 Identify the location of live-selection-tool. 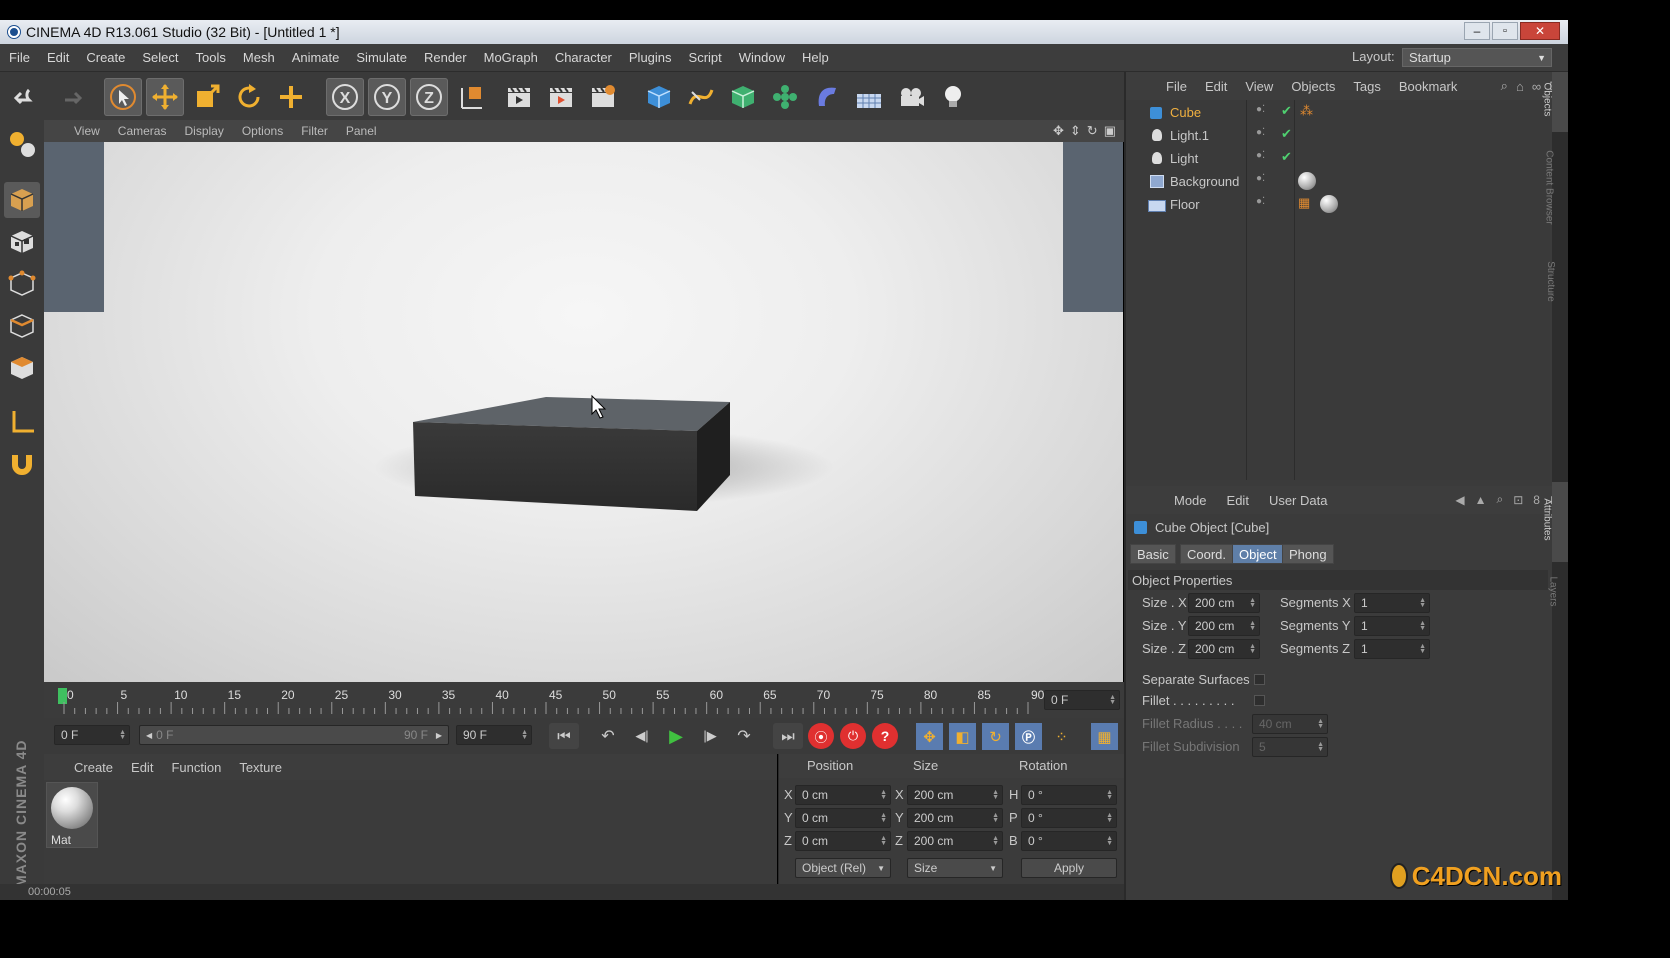
(123, 97).